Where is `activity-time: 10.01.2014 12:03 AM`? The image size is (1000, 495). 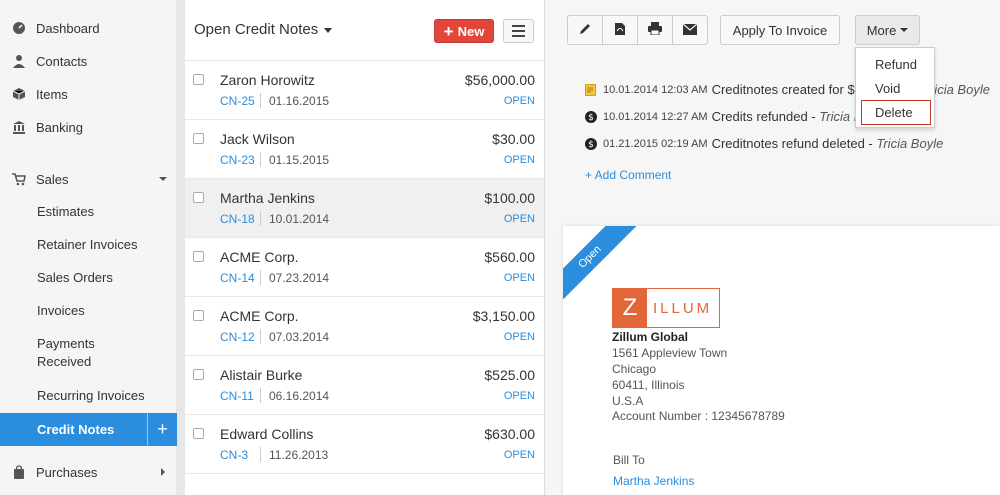
activity-time: 10.01.2014 12:03 AM is located at coordinates (655, 89).